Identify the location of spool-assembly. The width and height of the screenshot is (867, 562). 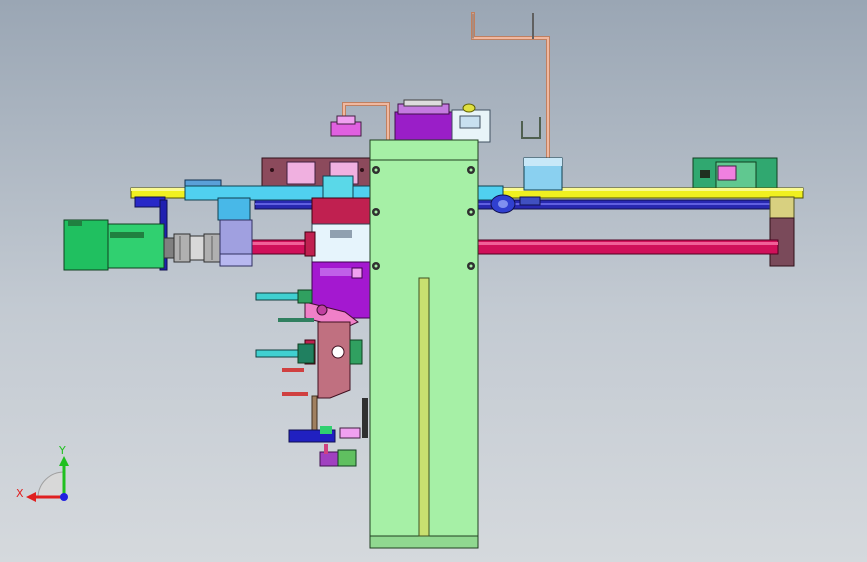
(442, 121).